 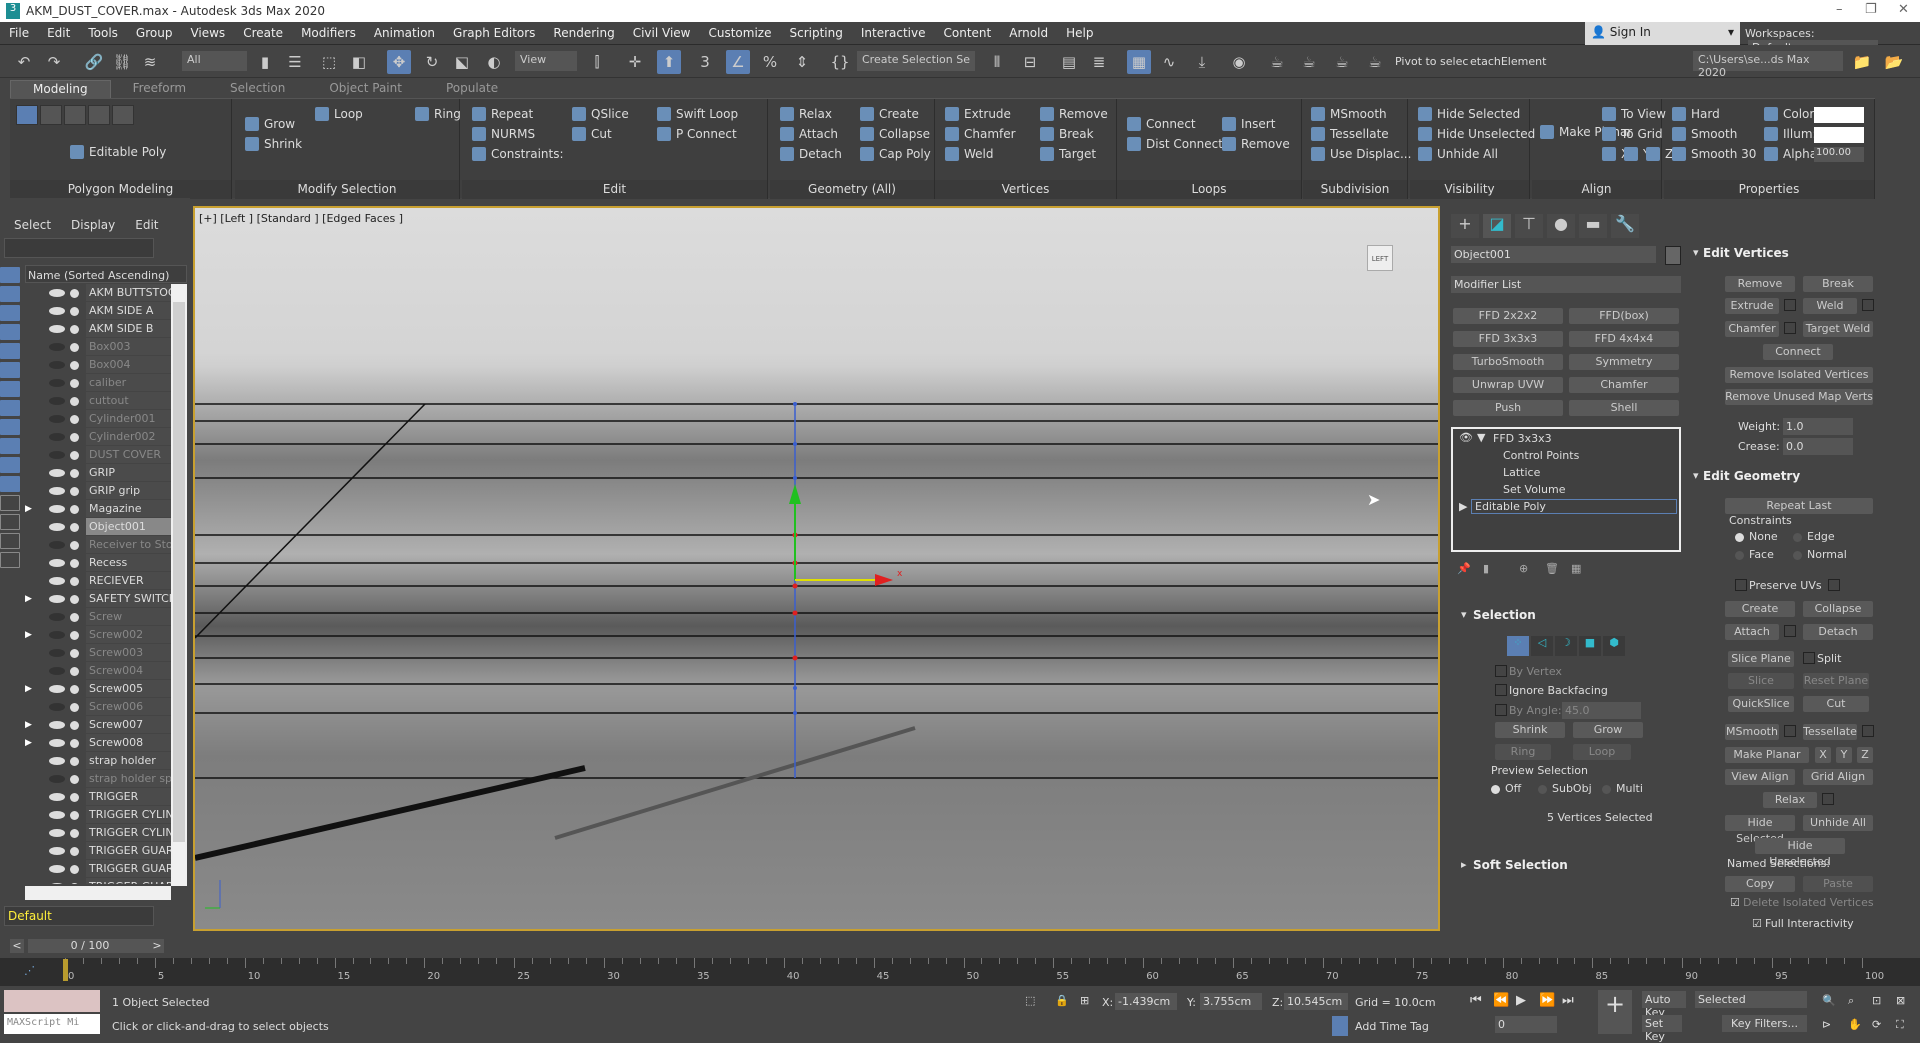 What do you see at coordinates (1501, 690) in the screenshot?
I see `ignore-backfacing-checkbox` at bounding box center [1501, 690].